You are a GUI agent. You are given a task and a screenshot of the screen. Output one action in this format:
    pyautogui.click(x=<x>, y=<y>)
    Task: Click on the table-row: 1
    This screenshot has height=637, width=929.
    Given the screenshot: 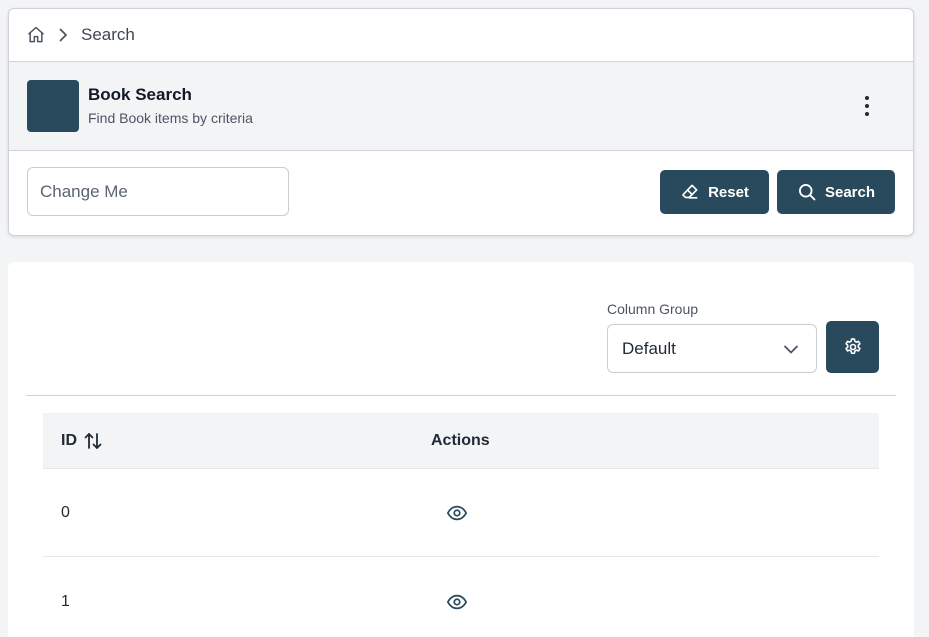 What is the action you would take?
    pyautogui.click(x=461, y=597)
    